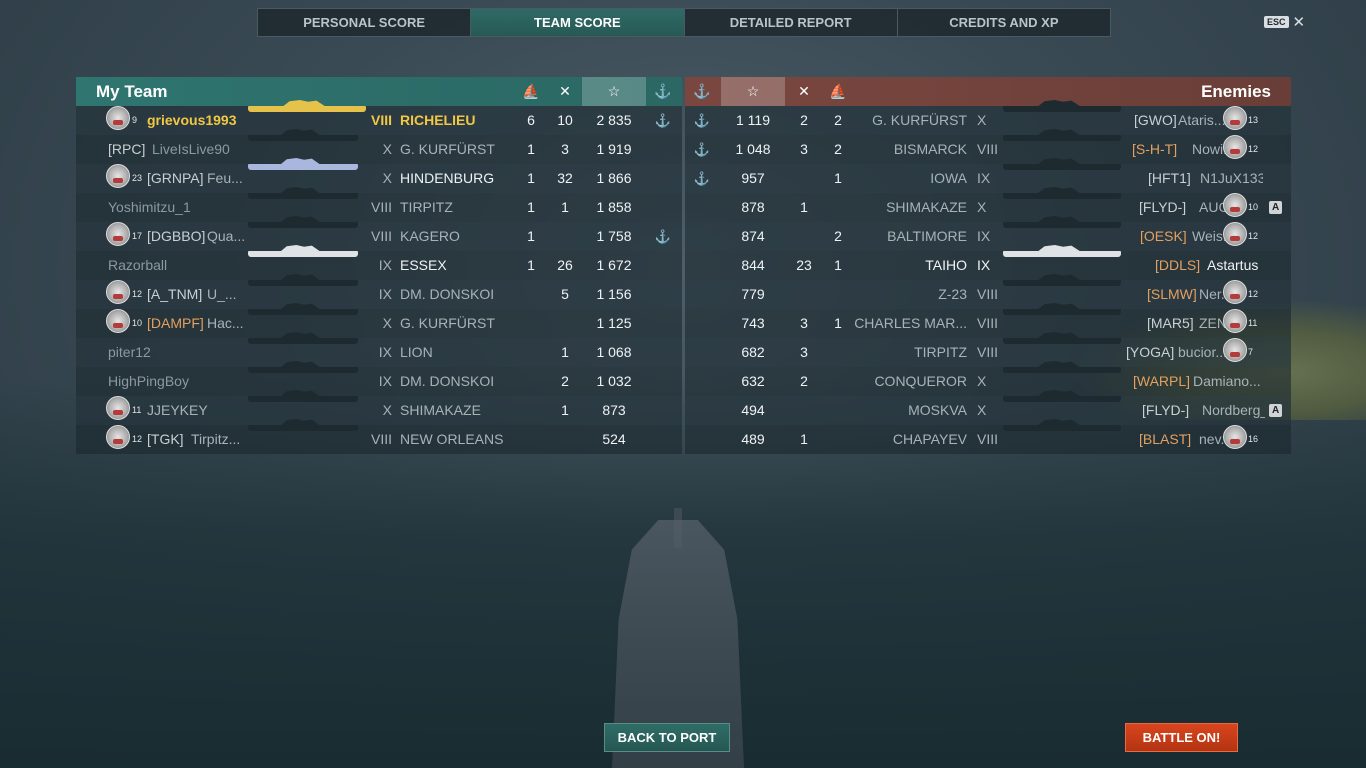 This screenshot has height=768, width=1366. I want to click on close-button: ESC ✕, so click(1284, 22).